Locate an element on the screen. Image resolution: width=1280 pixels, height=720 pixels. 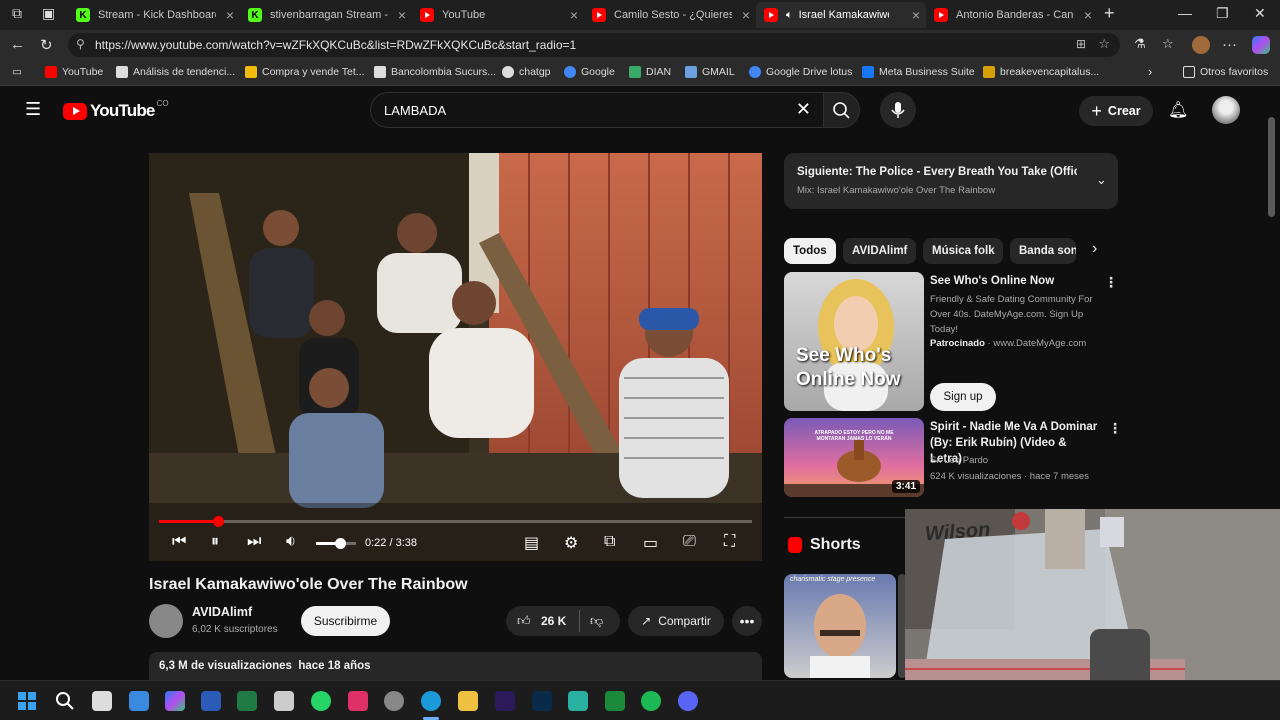
spotify-icon is located at coordinates (651, 701).